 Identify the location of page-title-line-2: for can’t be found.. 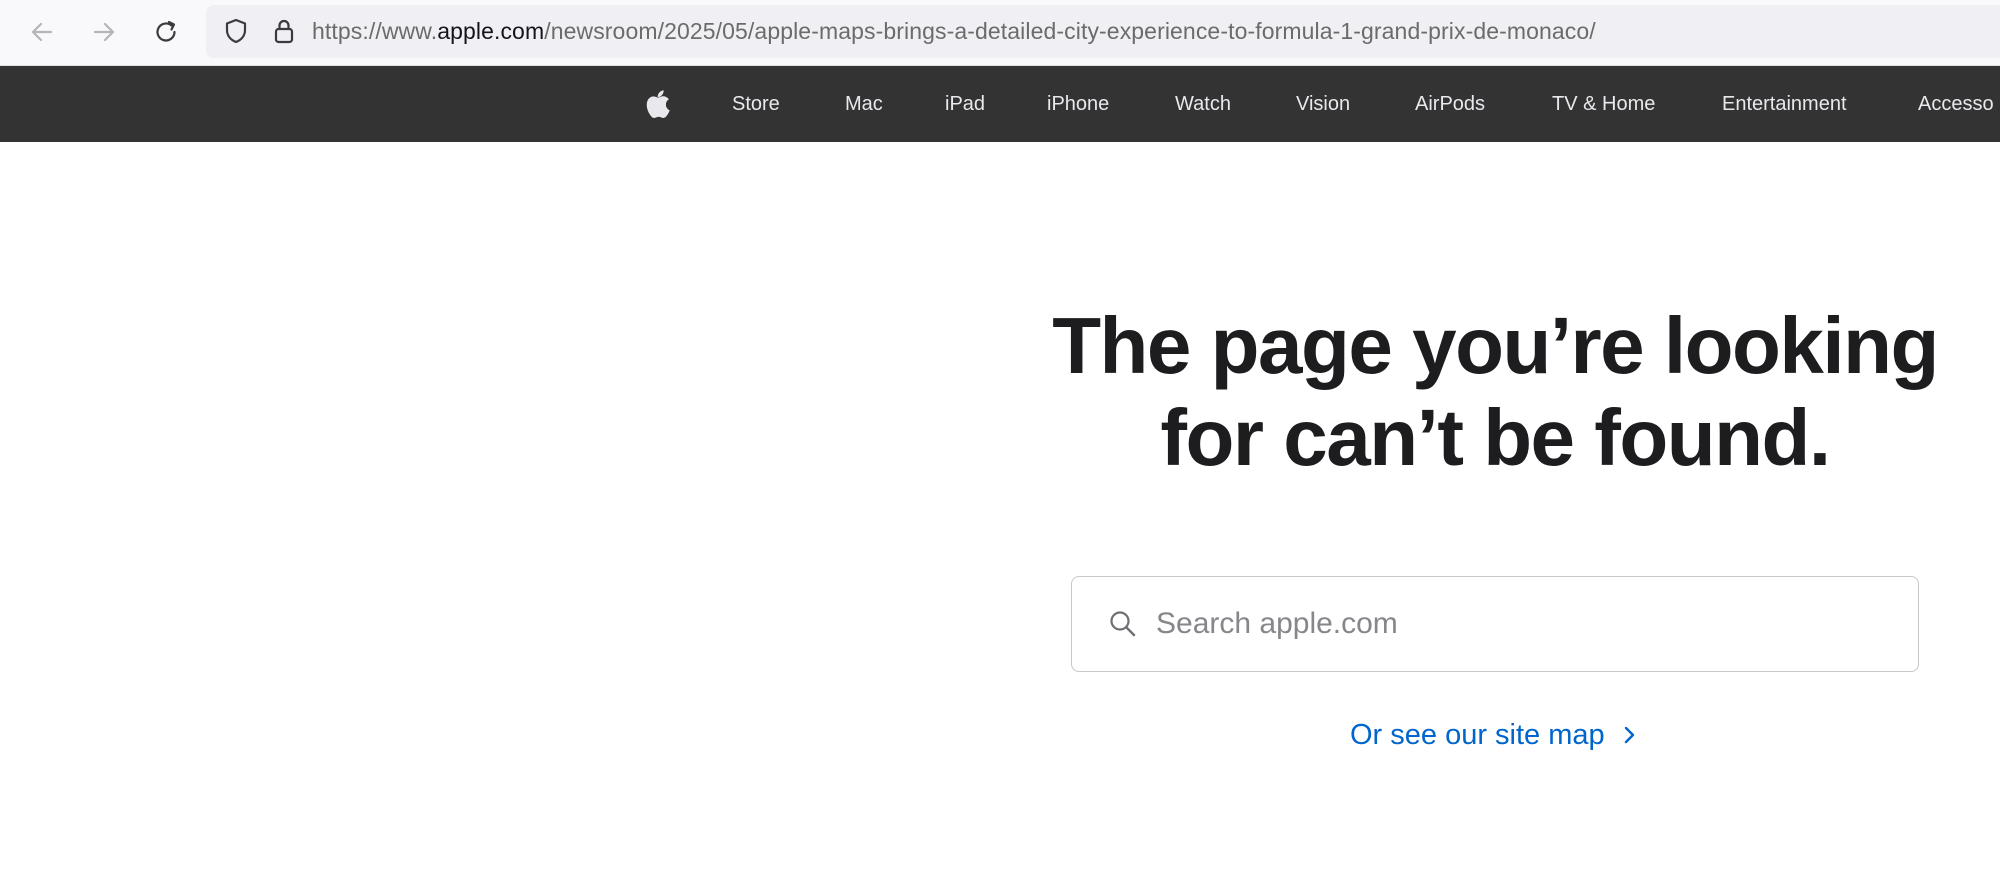
(1495, 437).